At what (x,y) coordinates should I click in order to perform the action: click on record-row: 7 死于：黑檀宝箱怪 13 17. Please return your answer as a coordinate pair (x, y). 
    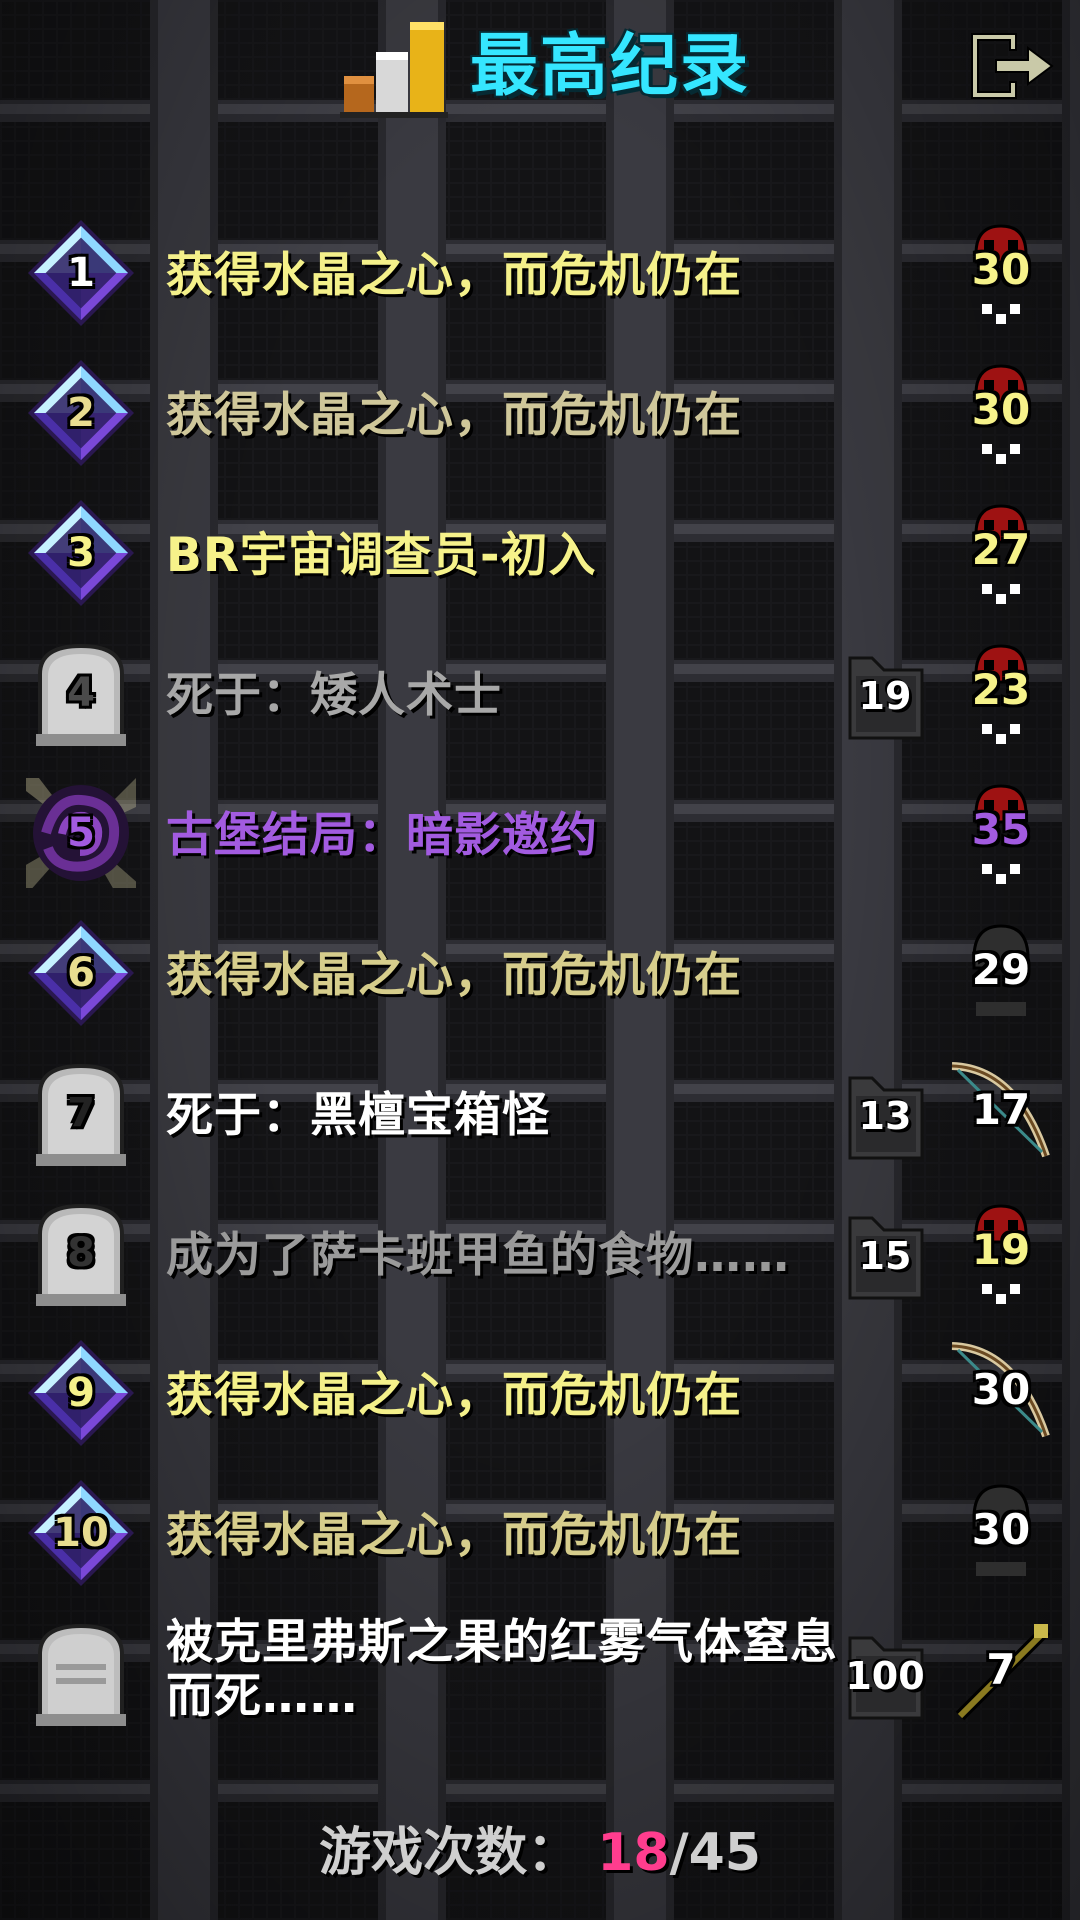
    Looking at the image, I should click on (540, 1110).